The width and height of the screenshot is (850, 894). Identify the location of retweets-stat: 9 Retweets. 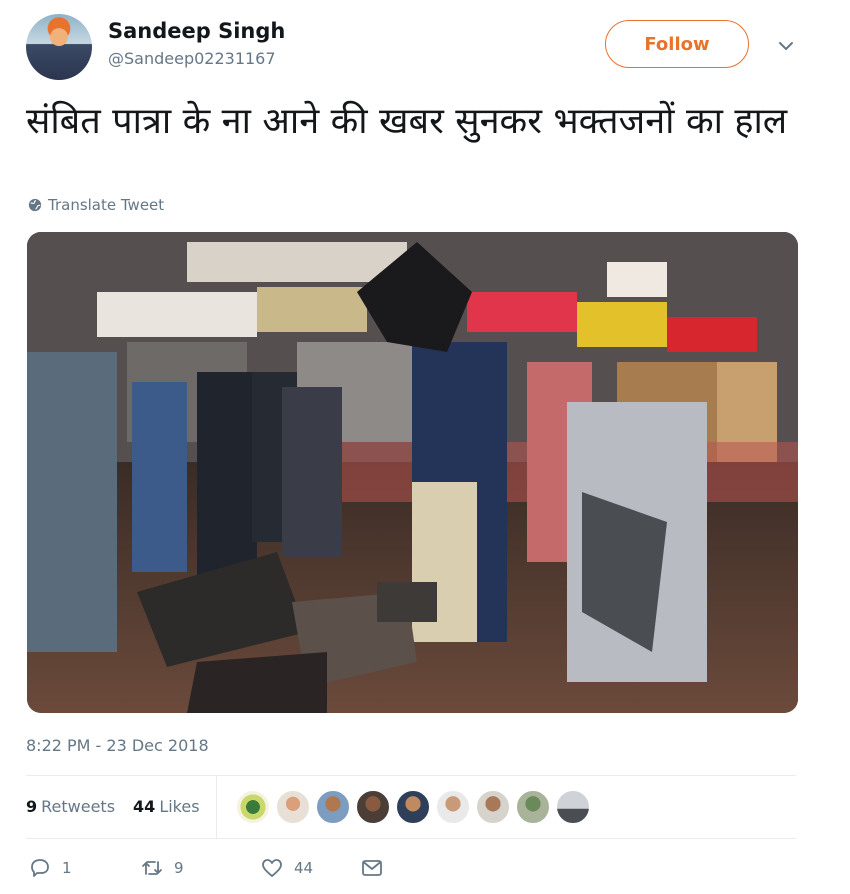
(70, 806).